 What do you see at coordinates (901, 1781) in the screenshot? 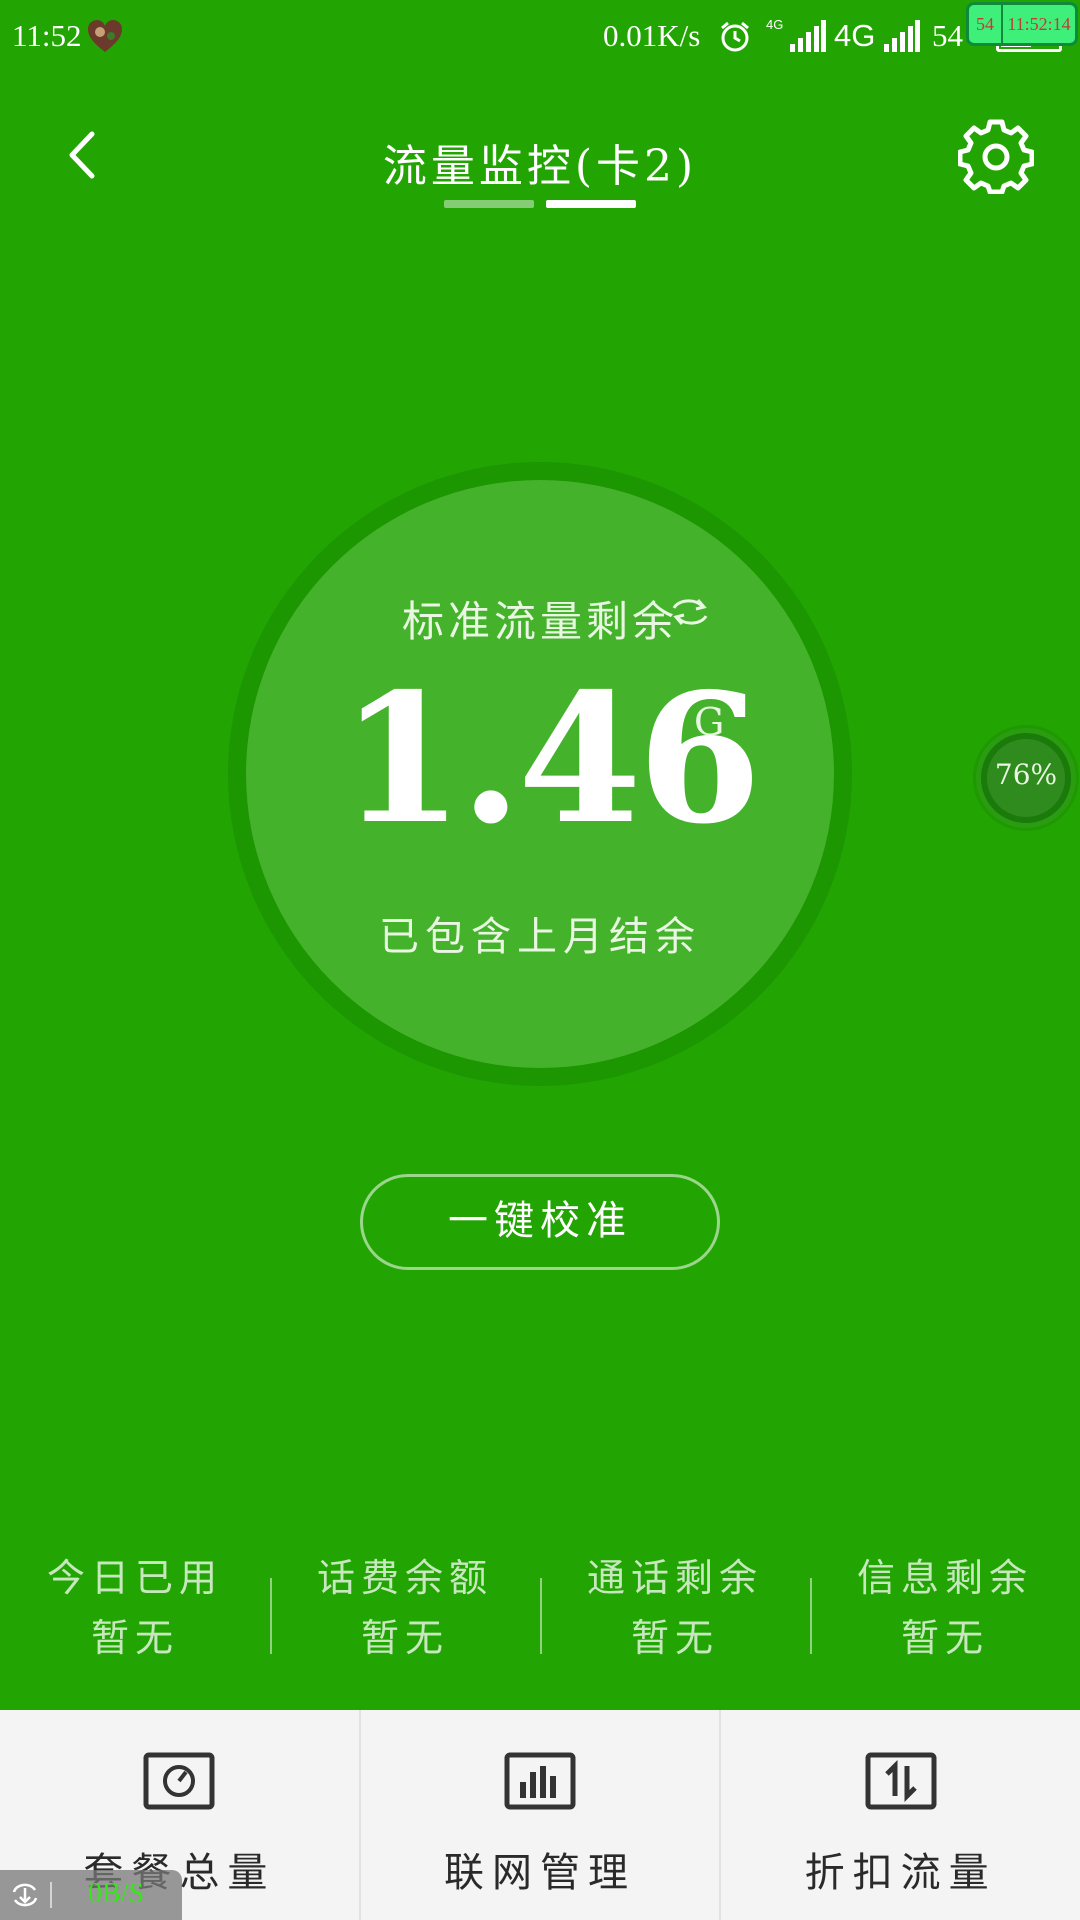
I see `transfer-arrows-icon` at bounding box center [901, 1781].